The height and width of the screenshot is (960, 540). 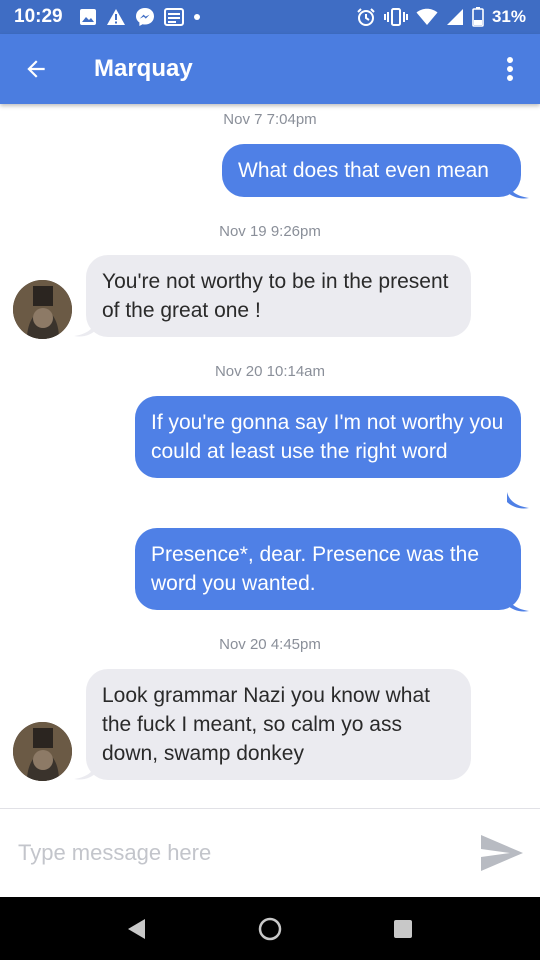 I want to click on message-timestamp: Nov 20 4:45pm, so click(x=270, y=644).